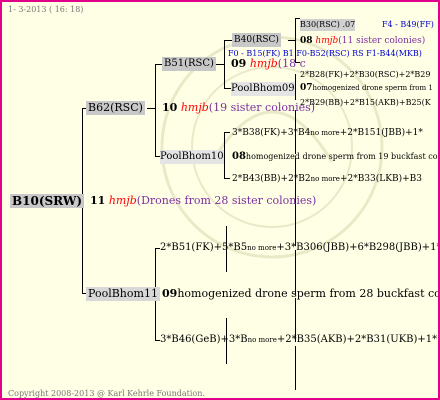  What do you see at coordinates (363, 41) in the screenshot?
I see `ggm-info: 08 hmjb(11 sister colonies)` at bounding box center [363, 41].